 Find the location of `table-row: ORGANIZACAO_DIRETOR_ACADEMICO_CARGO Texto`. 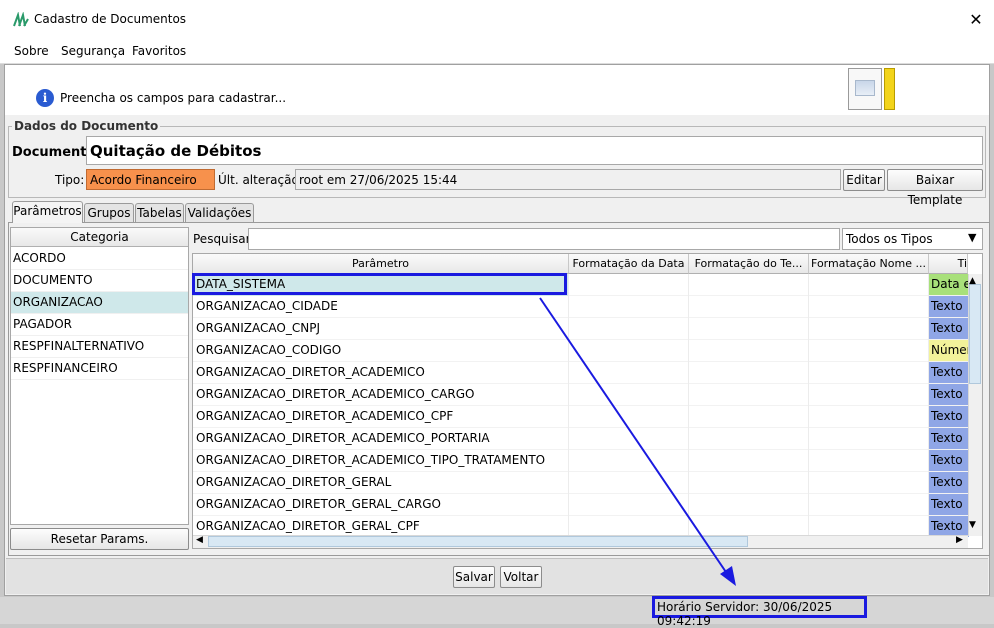

table-row: ORGANIZACAO_DIRETOR_ACADEMICO_CARGO Texto is located at coordinates (581, 395).